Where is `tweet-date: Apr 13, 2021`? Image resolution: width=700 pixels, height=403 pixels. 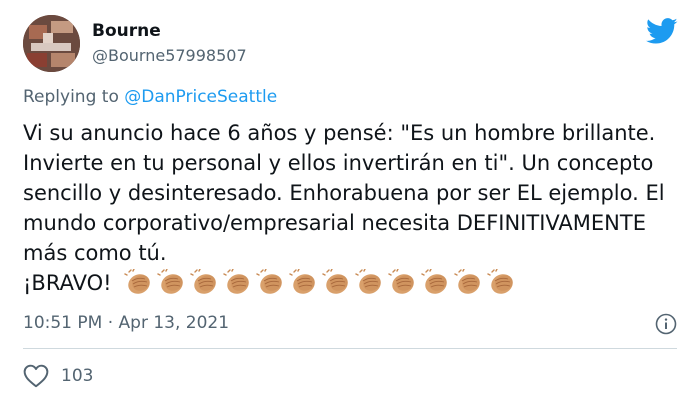 tweet-date: Apr 13, 2021 is located at coordinates (174, 323).